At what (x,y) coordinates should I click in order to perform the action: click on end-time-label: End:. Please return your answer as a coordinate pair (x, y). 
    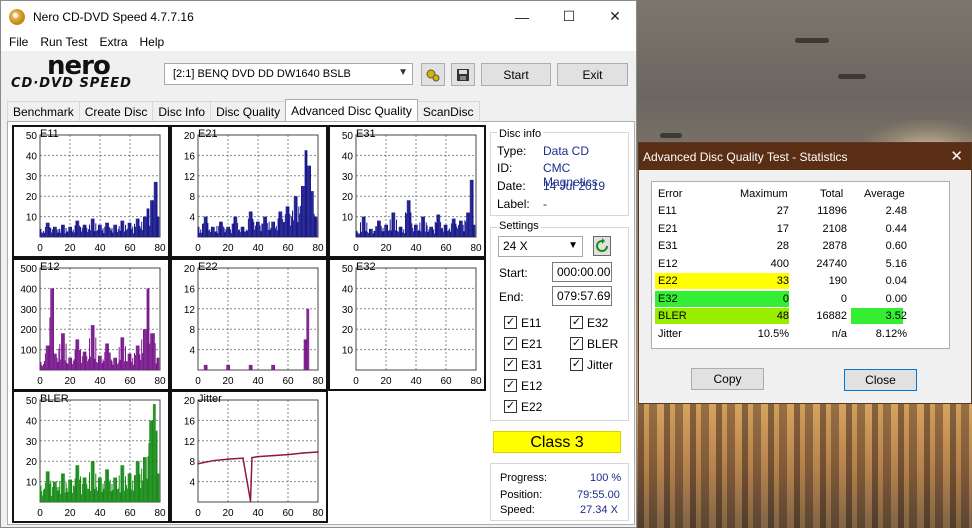
    Looking at the image, I should click on (511, 297).